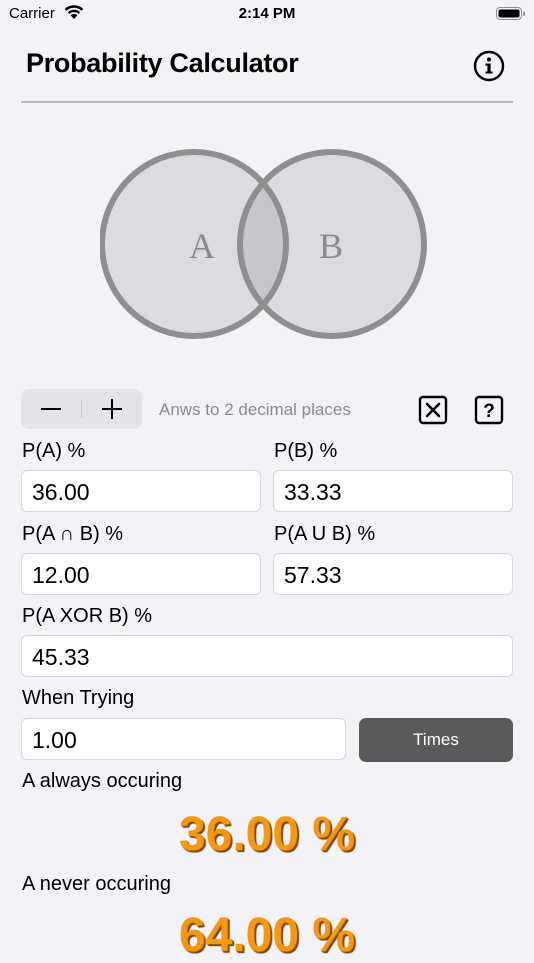  Describe the element at coordinates (267, 834) in the screenshot. I see `always-result: 36.00 %` at that location.